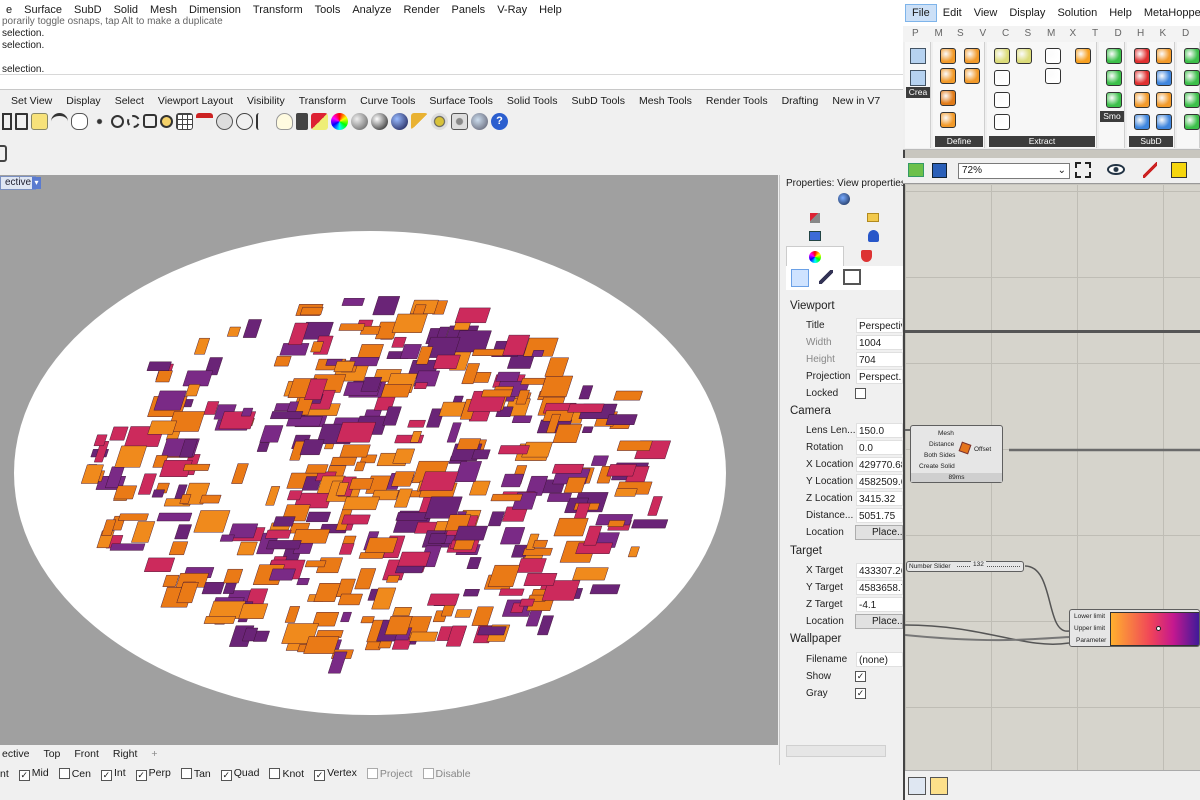 The width and height of the screenshot is (1200, 800). Describe the element at coordinates (937, 466) in the screenshot. I see `input-create-solid: Create Solid` at that location.